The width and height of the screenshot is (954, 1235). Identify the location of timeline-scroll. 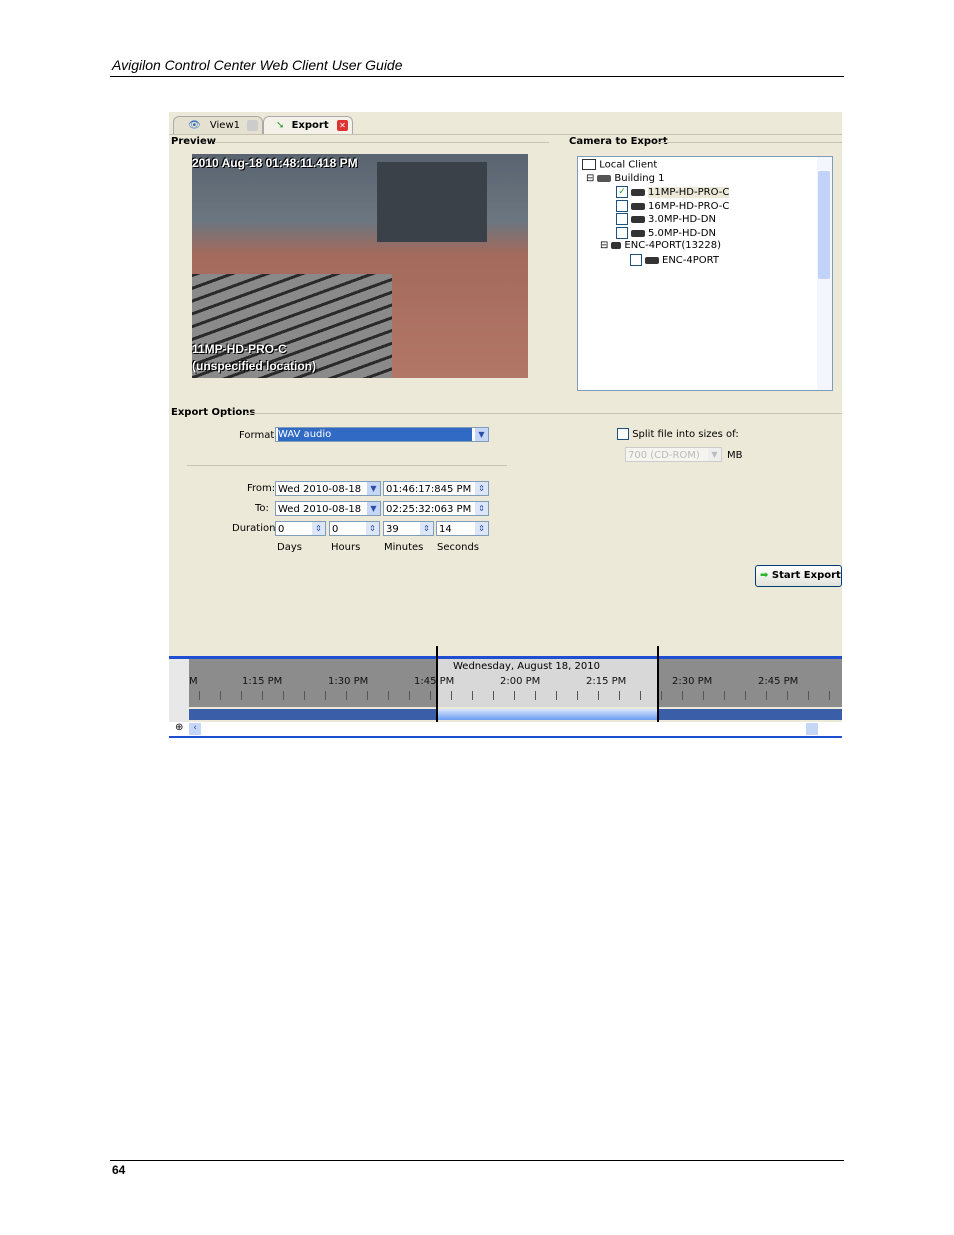
(505, 729).